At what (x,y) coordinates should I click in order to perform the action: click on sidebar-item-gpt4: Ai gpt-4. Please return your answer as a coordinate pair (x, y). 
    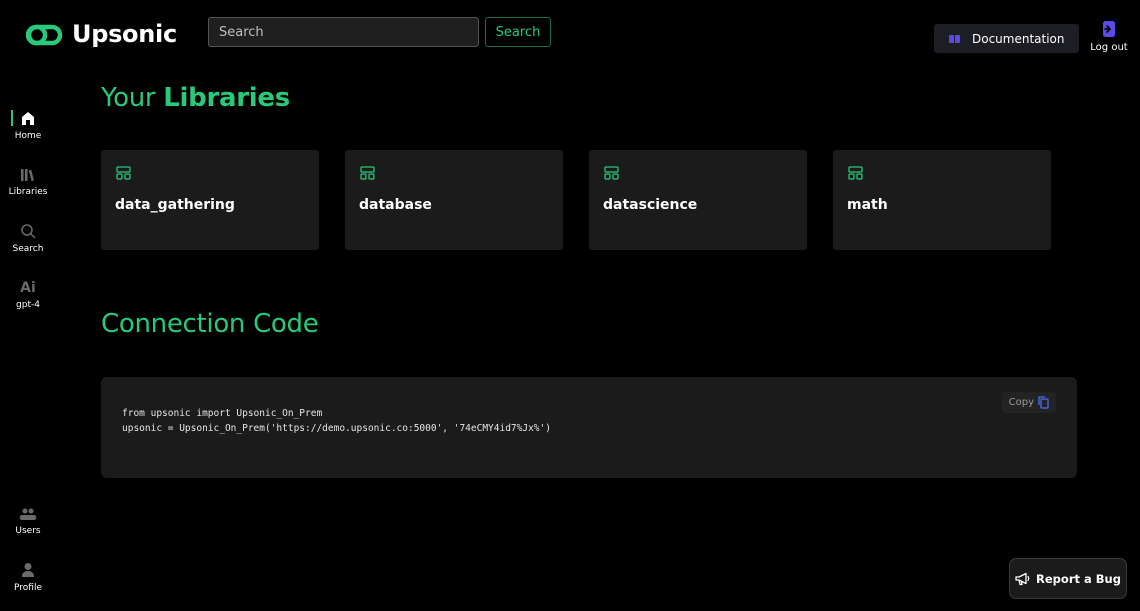
    Looking at the image, I should click on (28, 295).